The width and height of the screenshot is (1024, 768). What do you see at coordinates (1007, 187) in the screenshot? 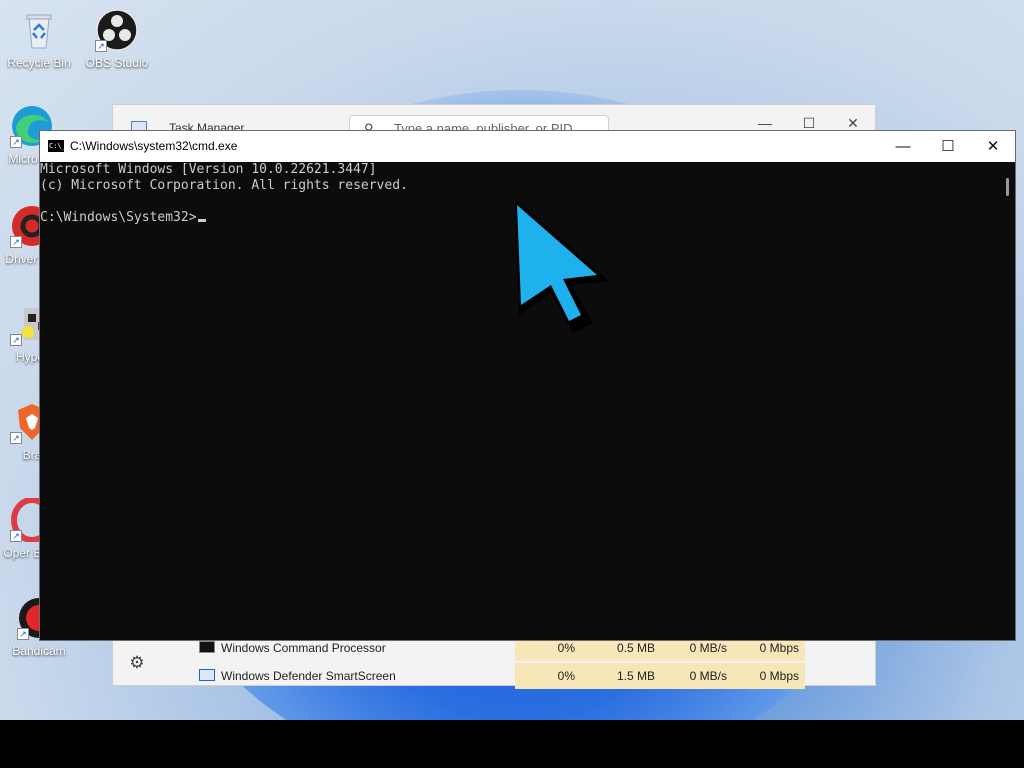
I see `cmd-scrollbar-thumb` at bounding box center [1007, 187].